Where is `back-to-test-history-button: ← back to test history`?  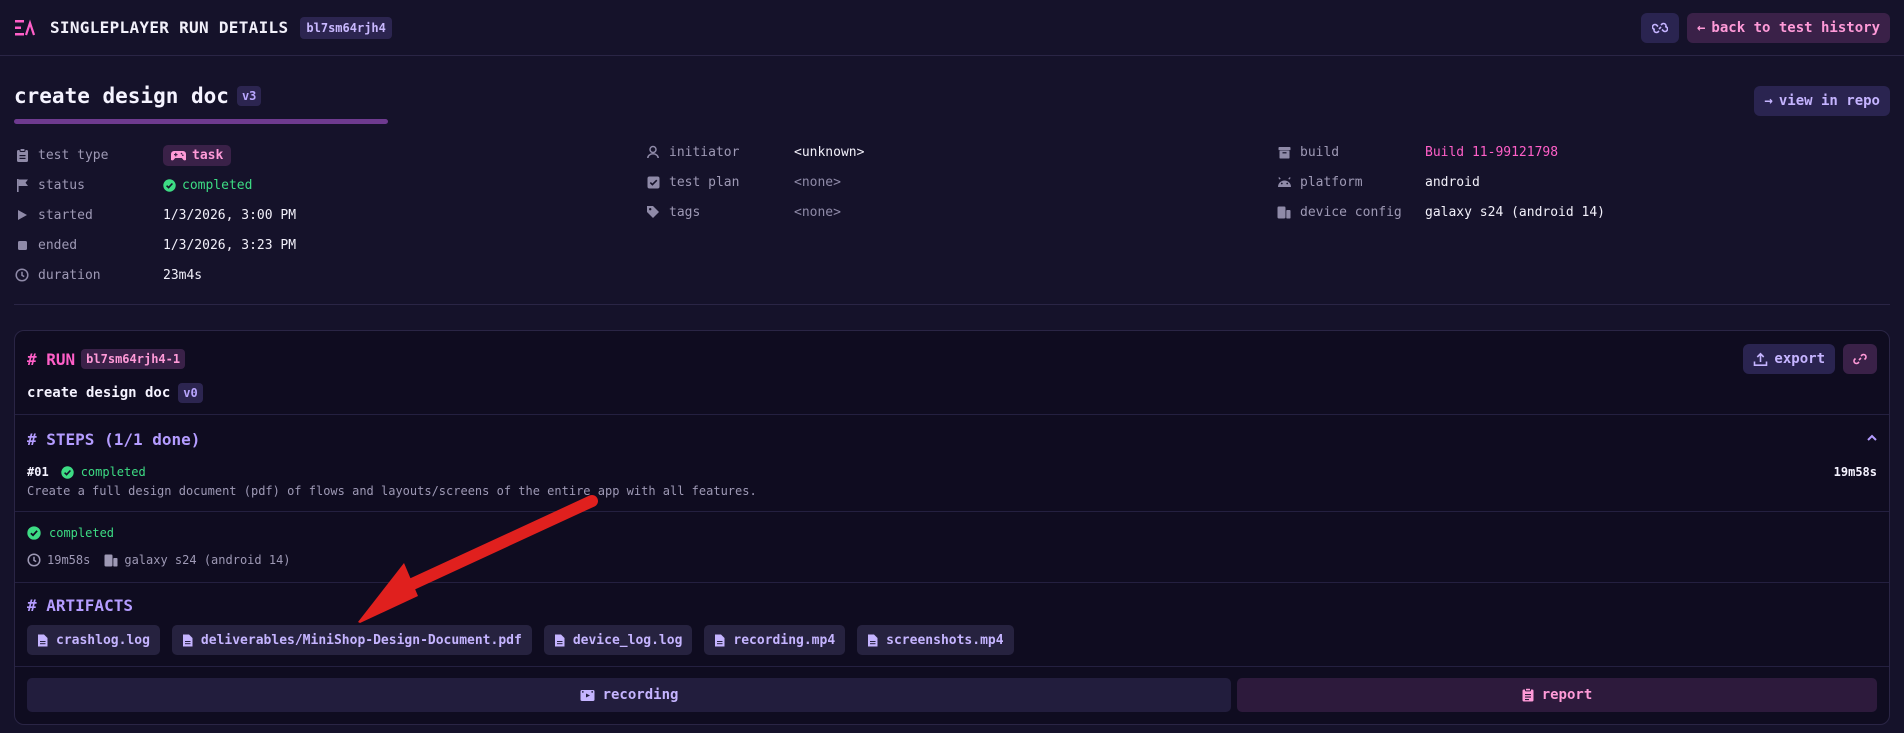 back-to-test-history-button: ← back to test history is located at coordinates (1788, 27).